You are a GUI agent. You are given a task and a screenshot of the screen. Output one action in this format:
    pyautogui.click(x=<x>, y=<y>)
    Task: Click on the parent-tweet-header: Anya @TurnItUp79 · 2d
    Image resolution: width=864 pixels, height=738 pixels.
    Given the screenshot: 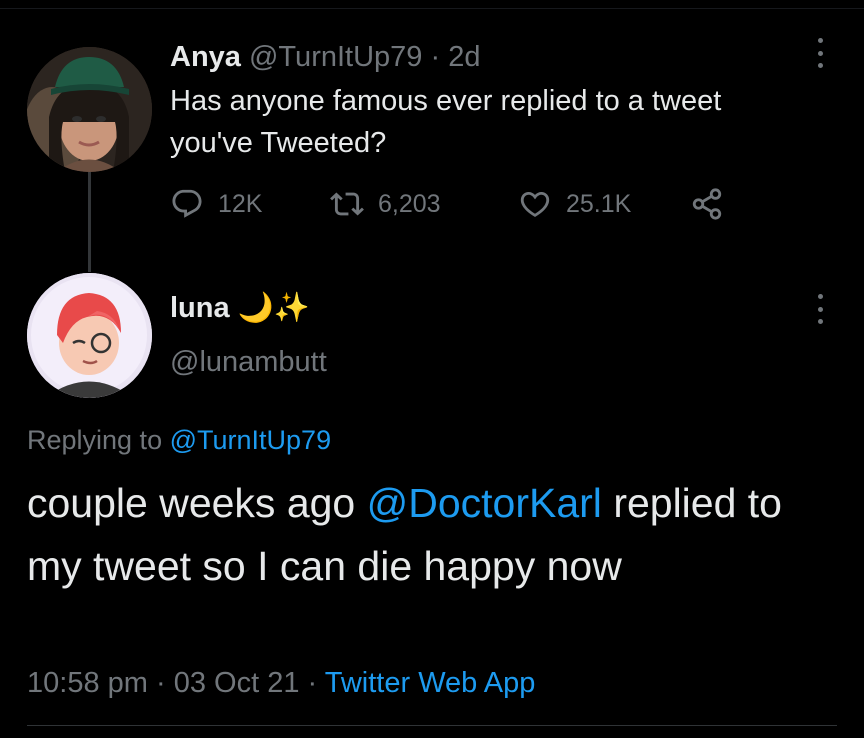 What is the action you would take?
    pyautogui.click(x=325, y=57)
    